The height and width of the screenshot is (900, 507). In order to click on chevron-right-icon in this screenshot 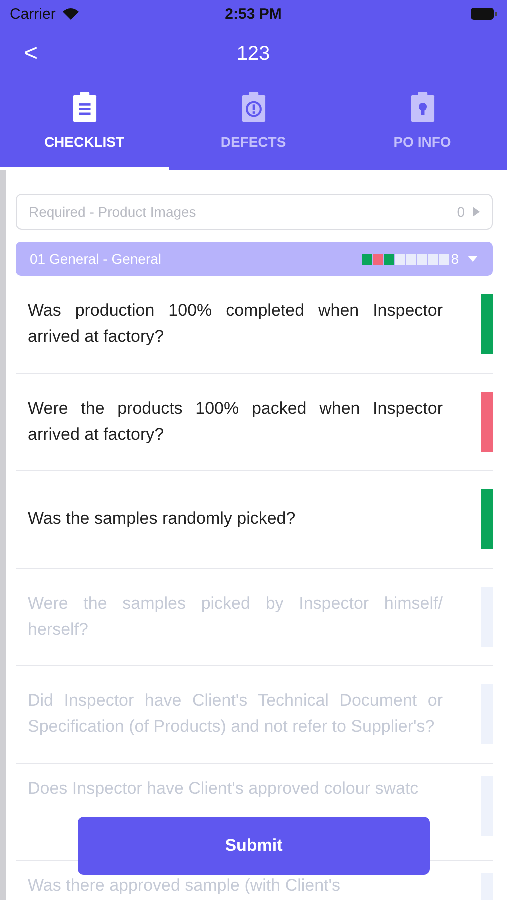, I will do `click(476, 212)`.